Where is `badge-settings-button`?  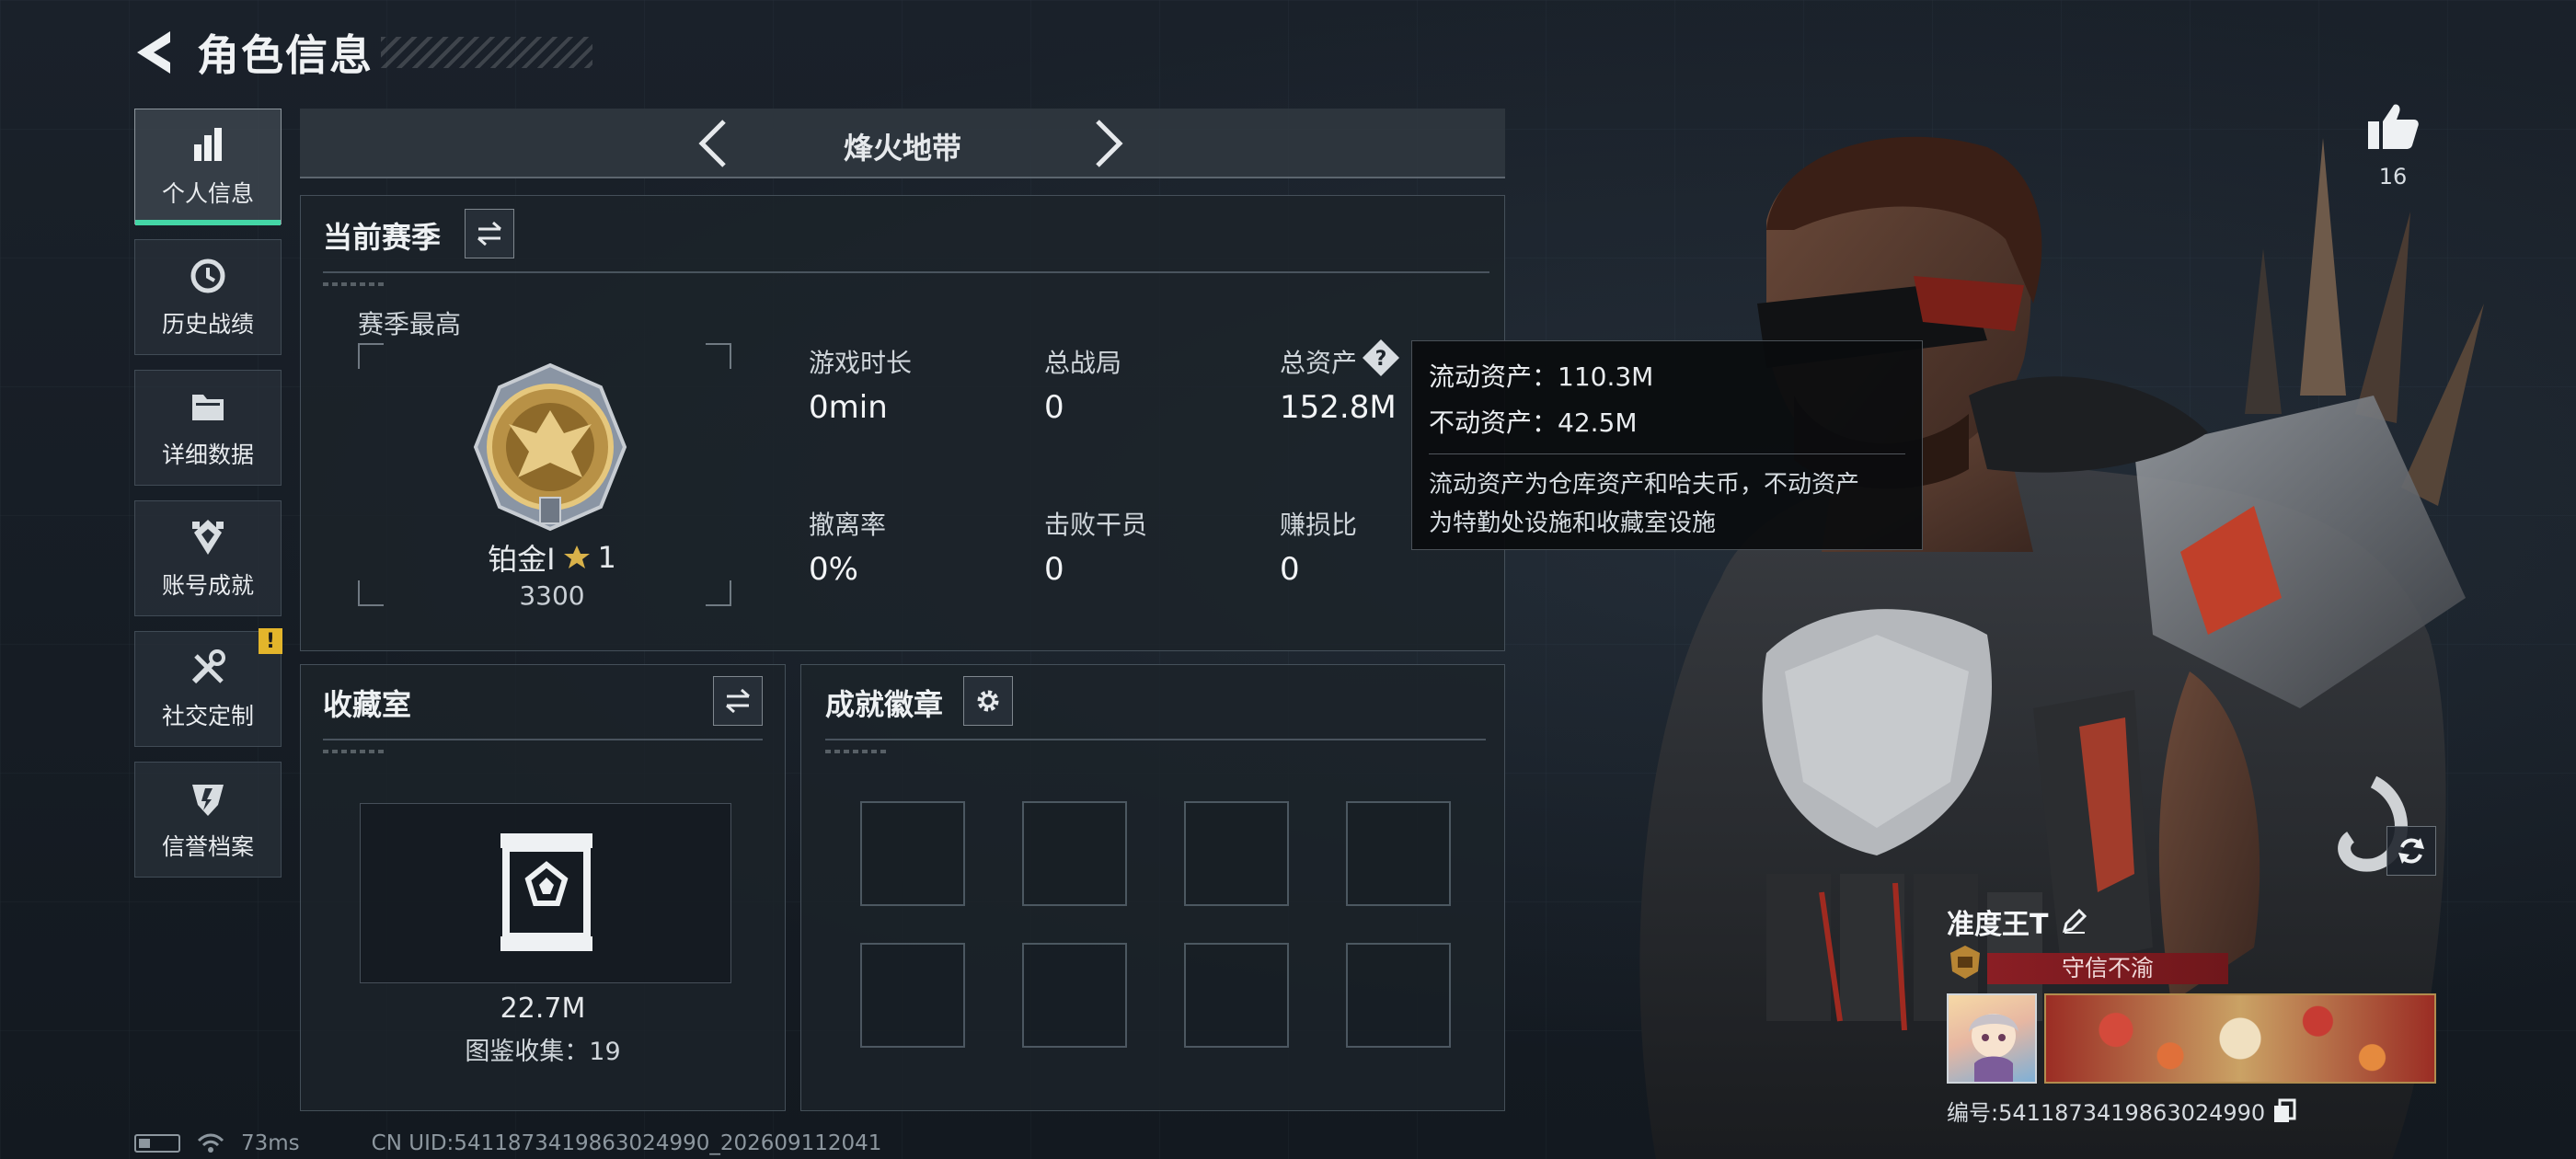
badge-settings-button is located at coordinates (988, 701).